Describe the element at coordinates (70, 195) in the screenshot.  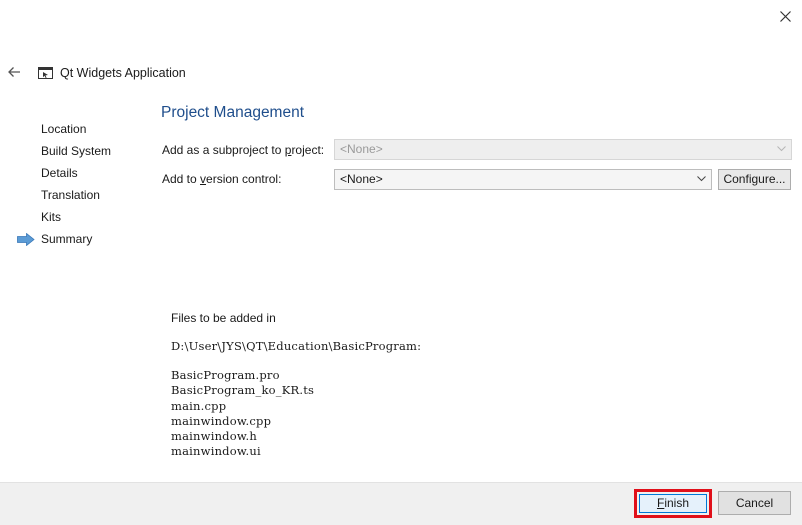
I see `sidebar-item-label: Translation` at that location.